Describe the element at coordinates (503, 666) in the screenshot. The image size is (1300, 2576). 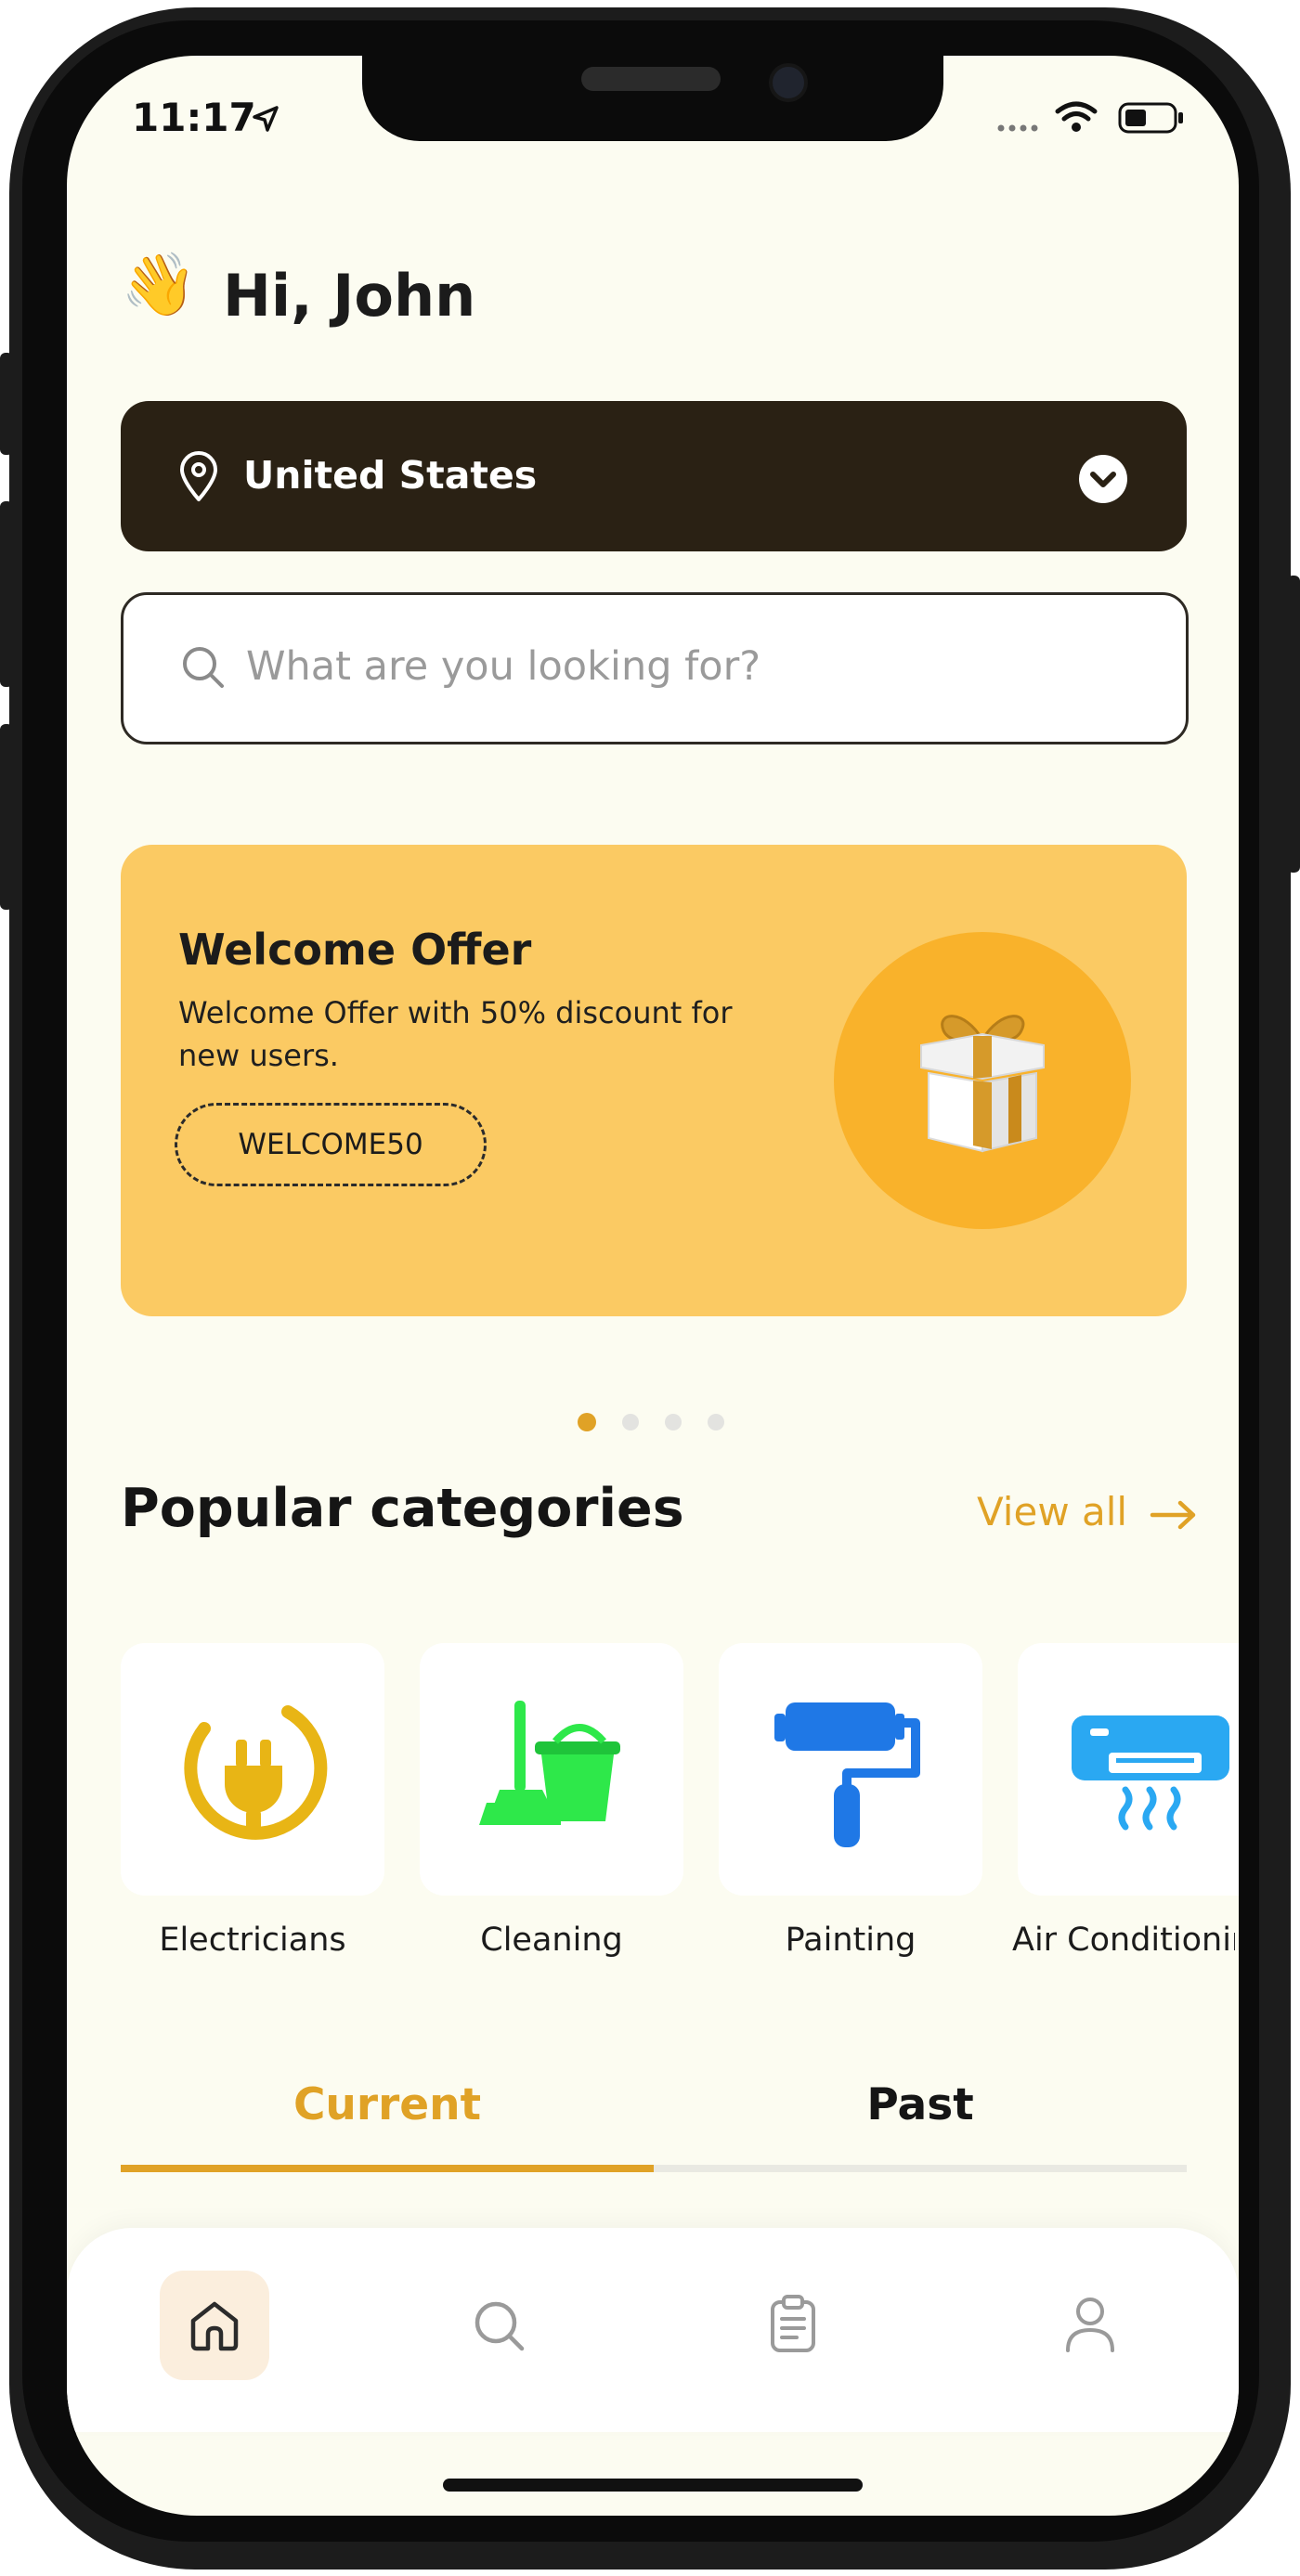
I see `search-placeholder: What are you looking for?` at that location.